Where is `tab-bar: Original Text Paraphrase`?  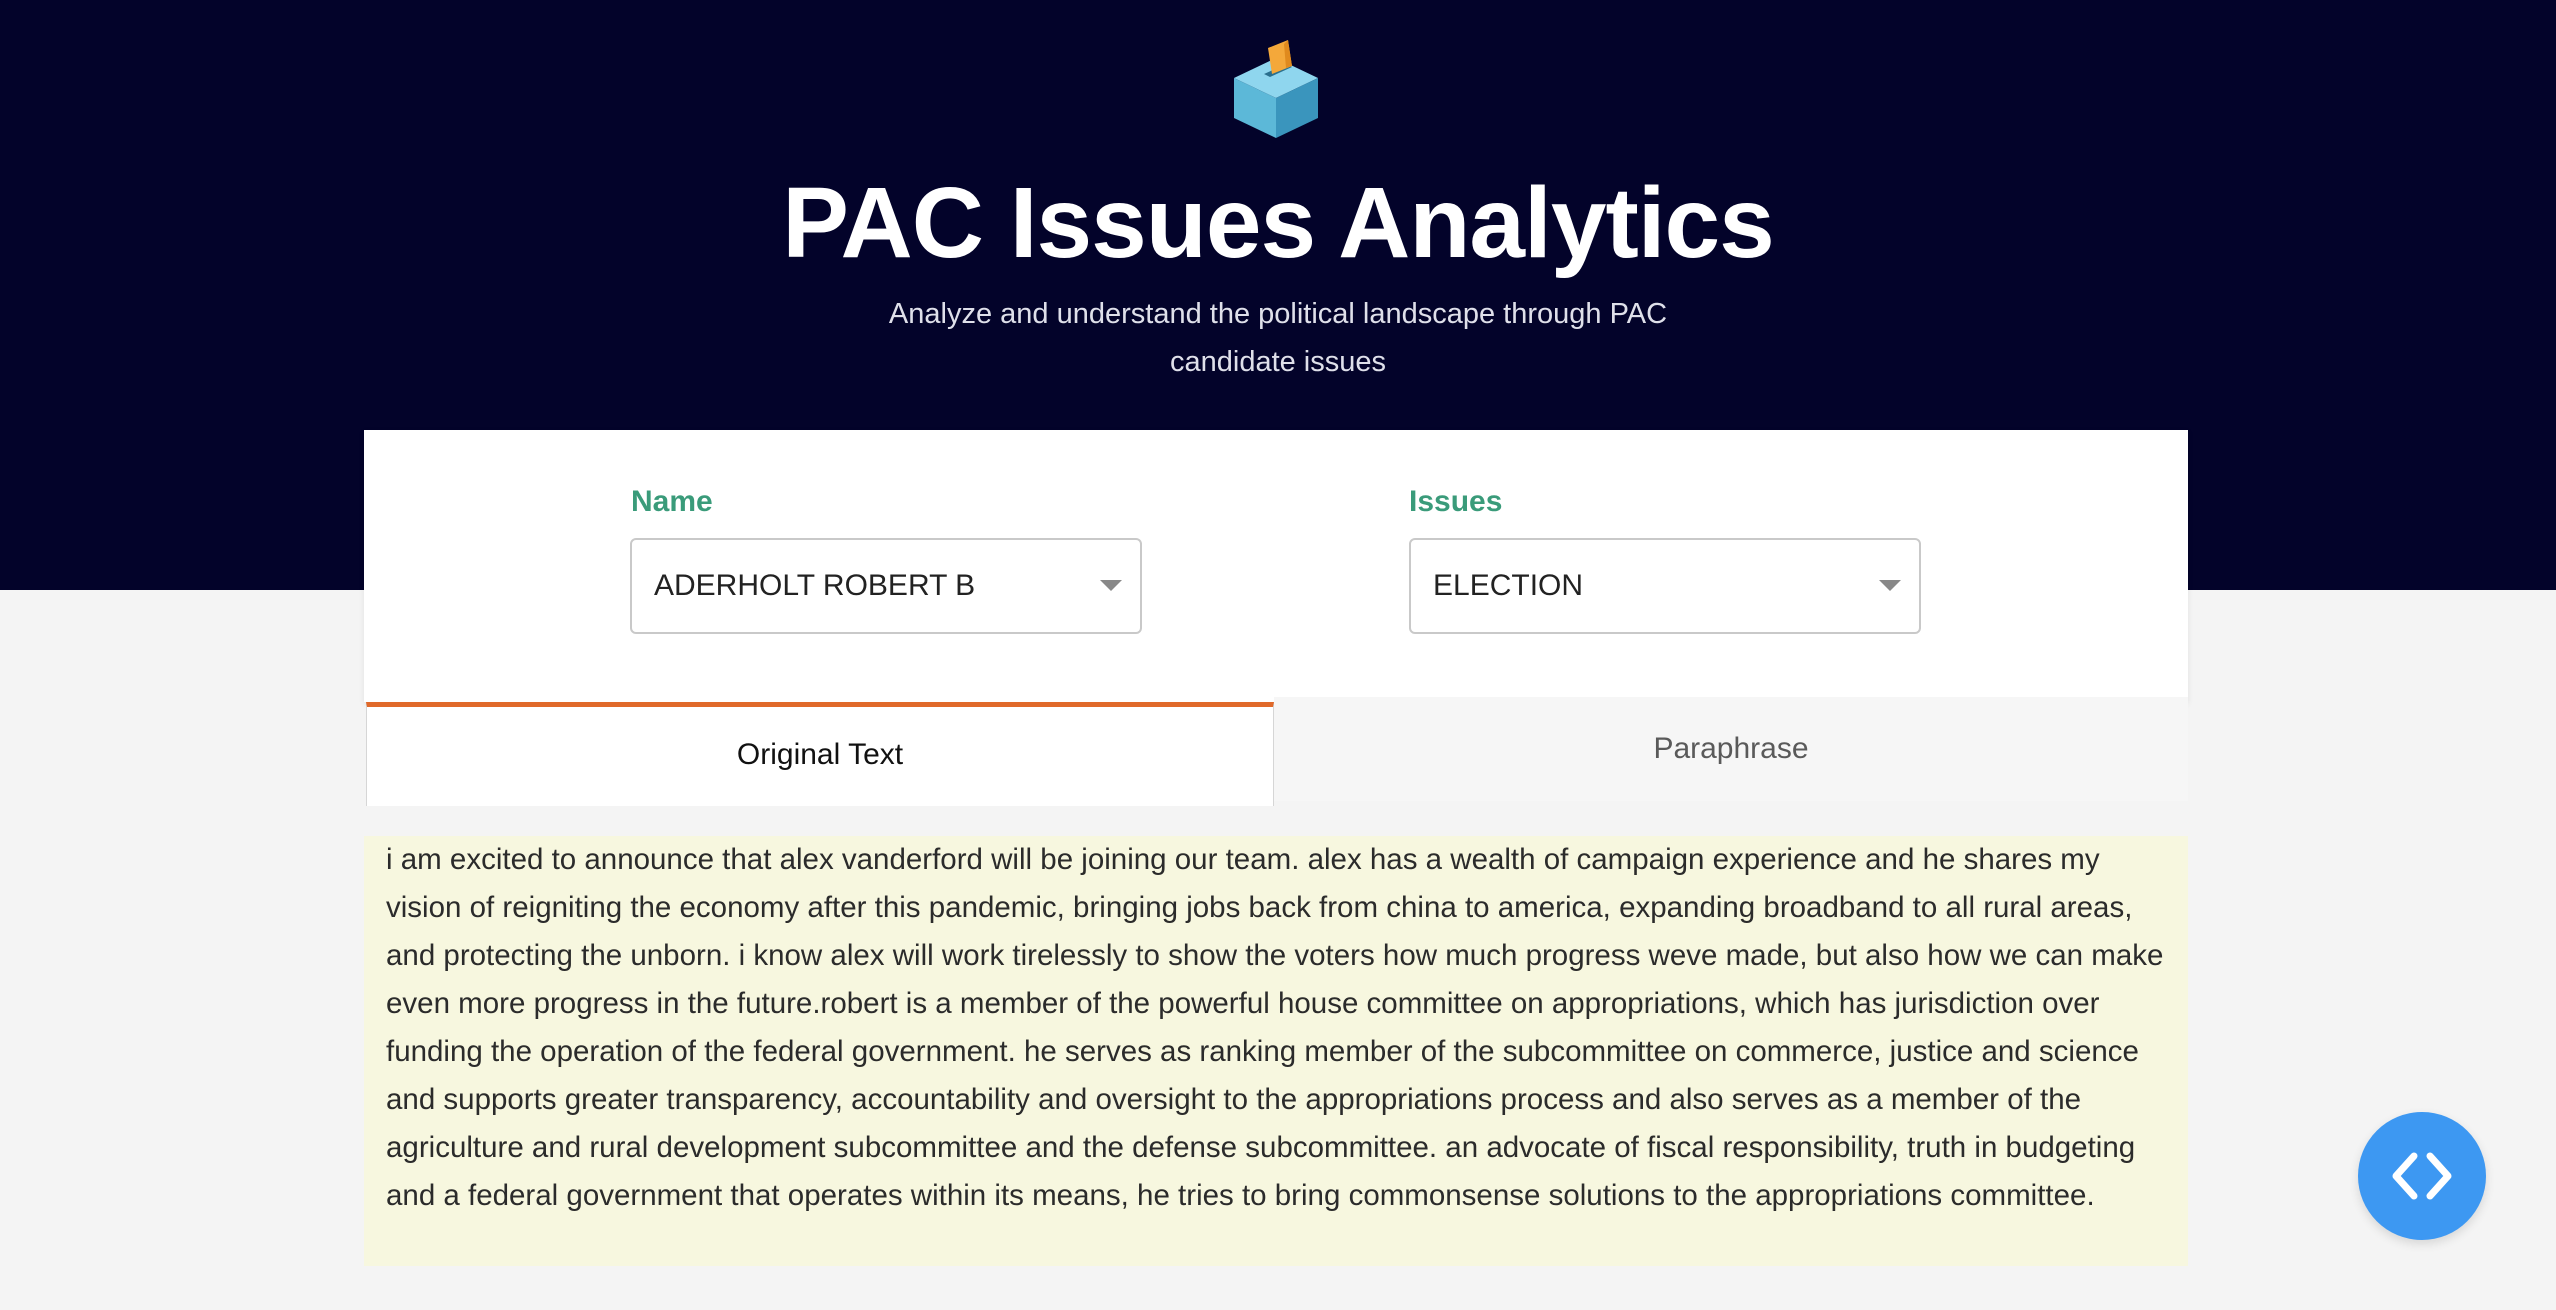 tab-bar: Original Text Paraphrase is located at coordinates (1276, 751).